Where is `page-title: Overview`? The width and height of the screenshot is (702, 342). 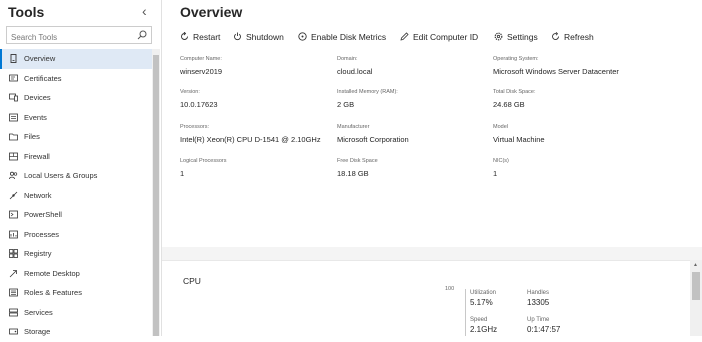 page-title: Overview is located at coordinates (211, 12).